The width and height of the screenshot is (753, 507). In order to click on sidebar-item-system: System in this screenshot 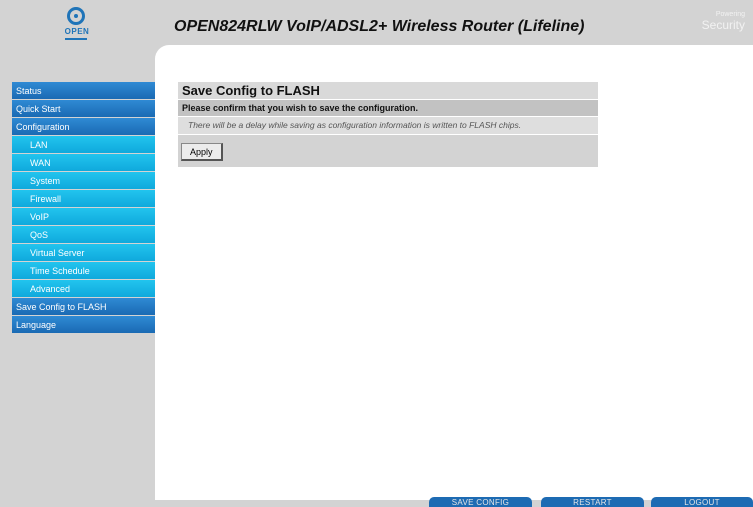, I will do `click(83, 181)`.